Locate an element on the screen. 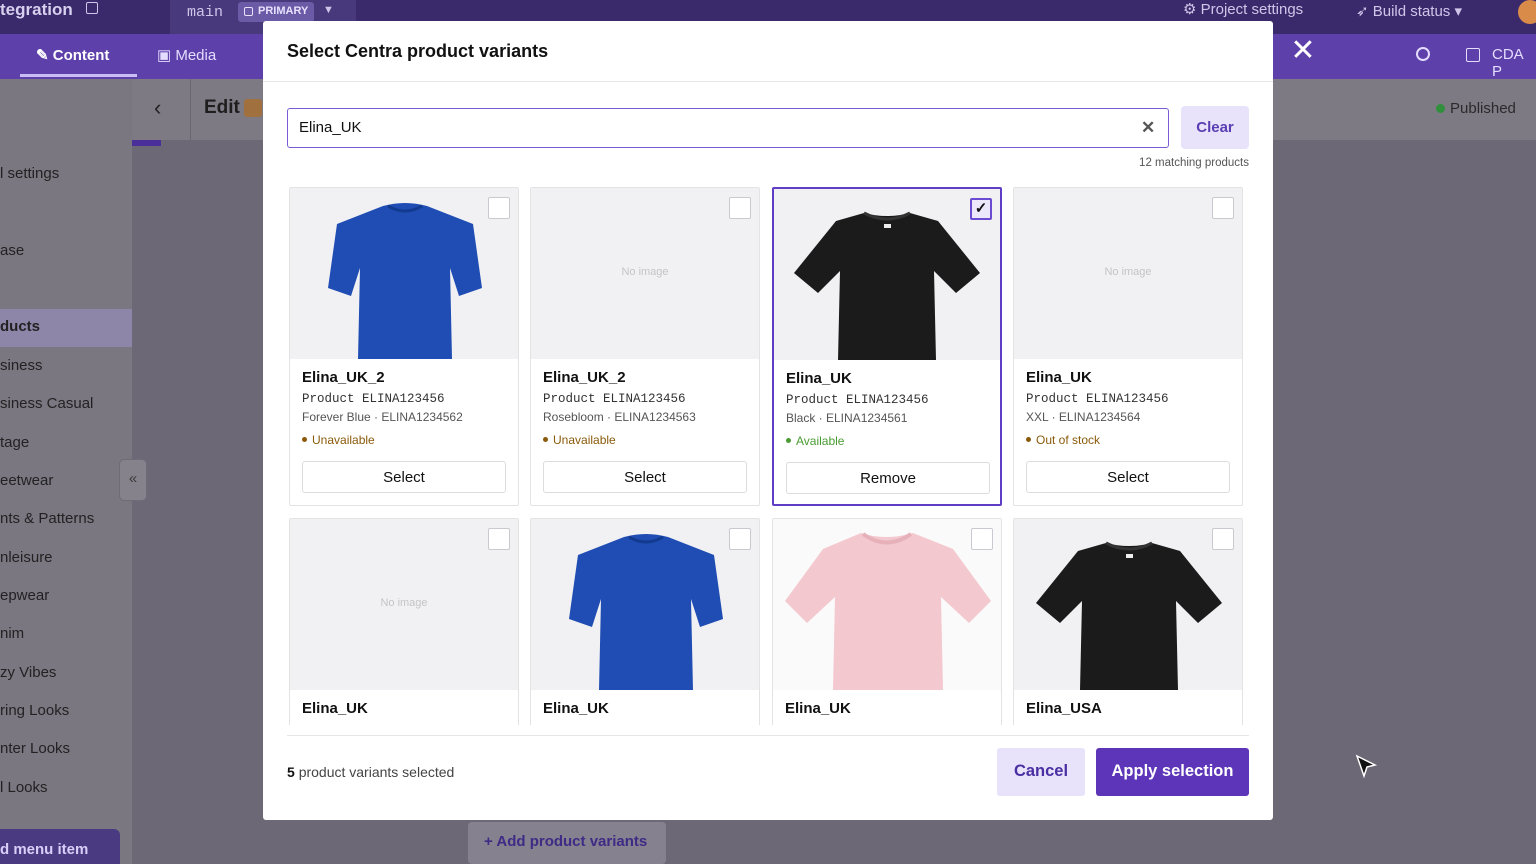 Image resolution: width=1536 pixels, height=864 pixels. sidebar-item: l settings is located at coordinates (29, 173).